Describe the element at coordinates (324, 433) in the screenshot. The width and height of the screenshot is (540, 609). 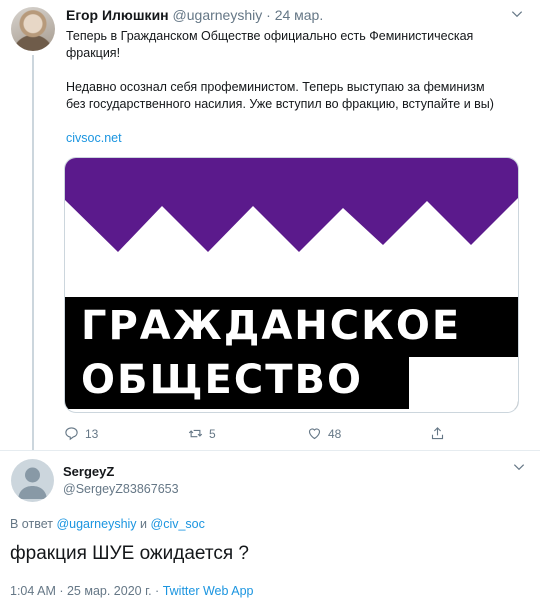
I see `like-action: 48` at that location.